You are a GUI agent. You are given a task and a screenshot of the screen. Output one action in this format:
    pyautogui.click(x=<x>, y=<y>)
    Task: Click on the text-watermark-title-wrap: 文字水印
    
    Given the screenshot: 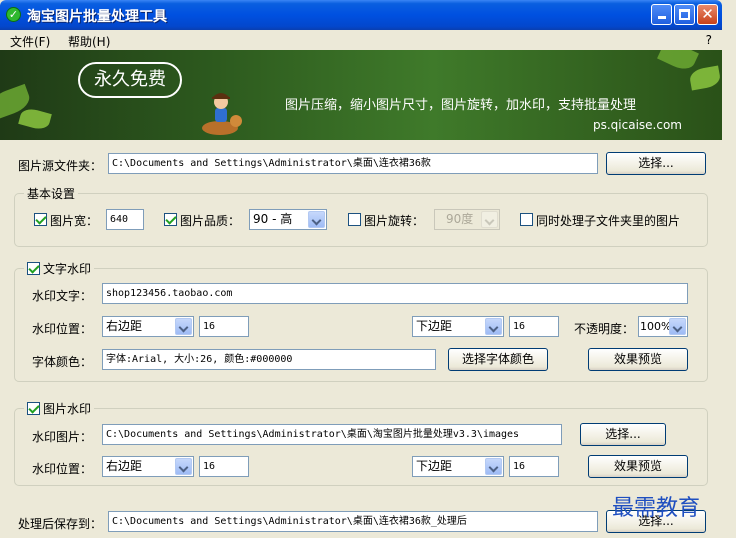 What is the action you would take?
    pyautogui.click(x=59, y=268)
    